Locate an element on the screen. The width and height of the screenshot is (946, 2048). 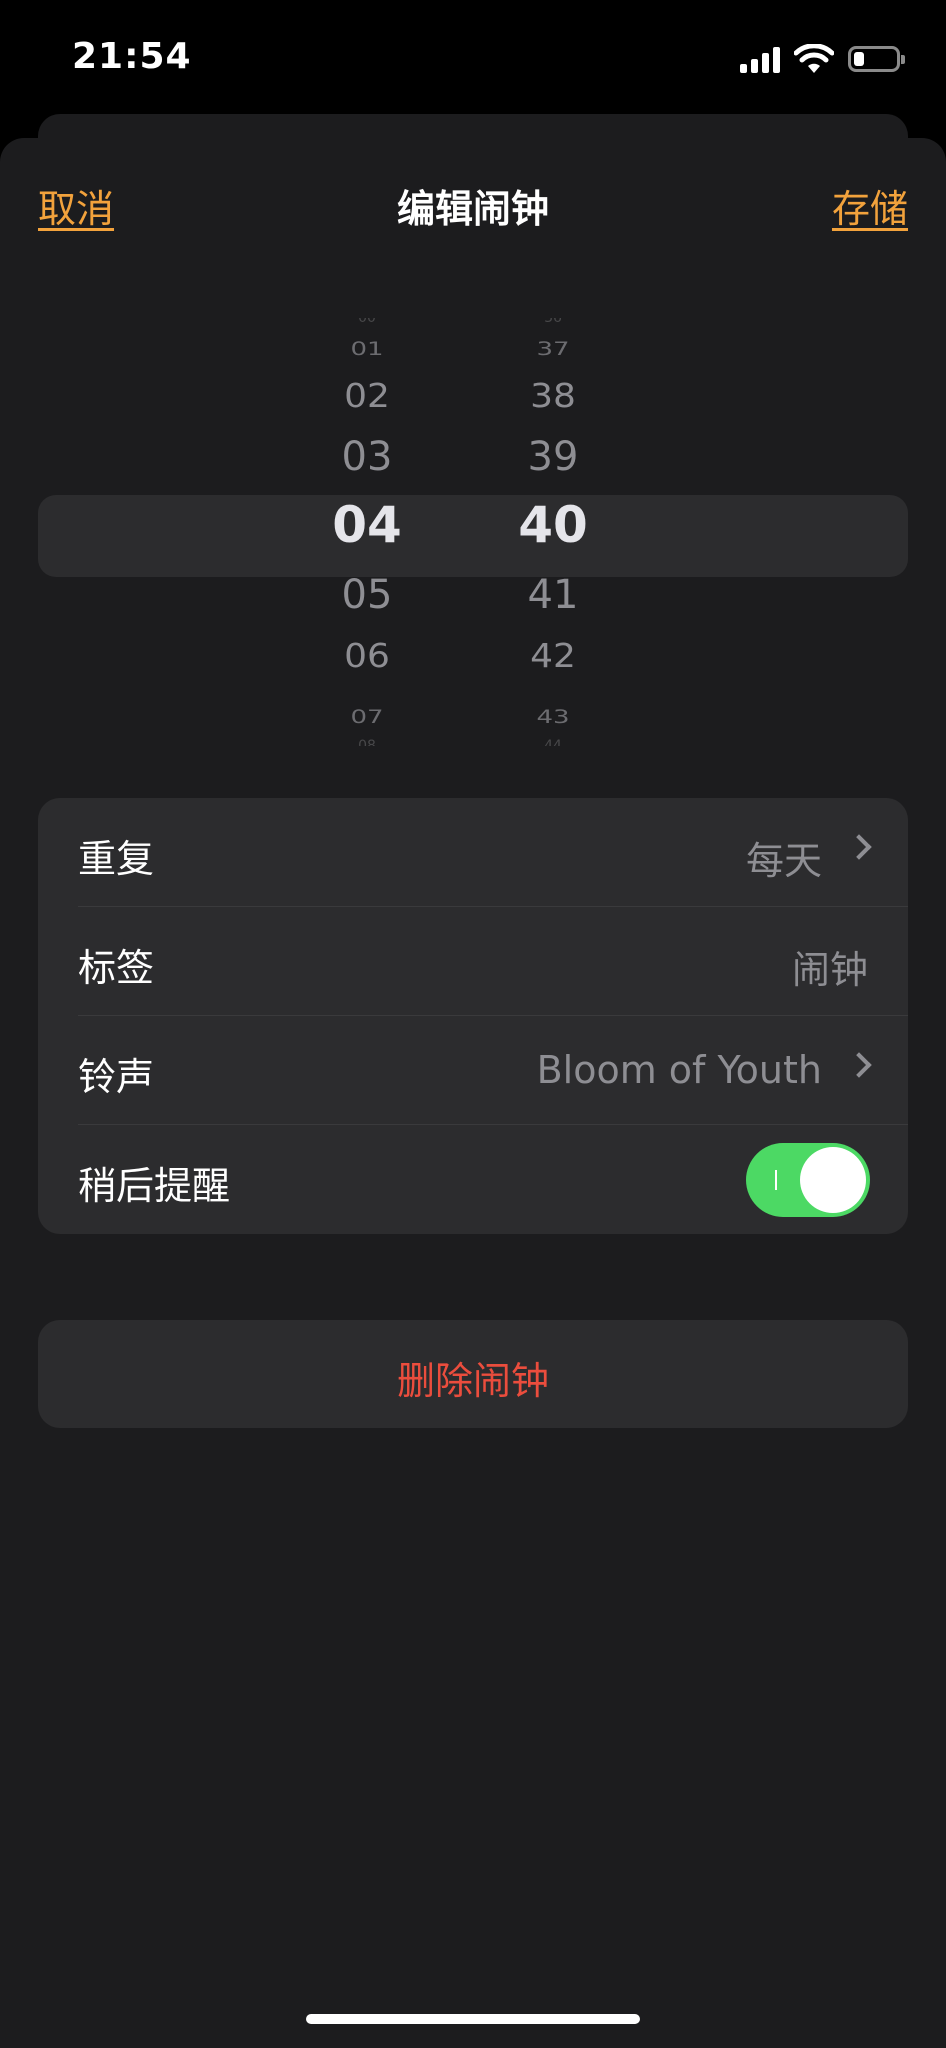
repeat-row: 重复 每天 is located at coordinates (473, 852).